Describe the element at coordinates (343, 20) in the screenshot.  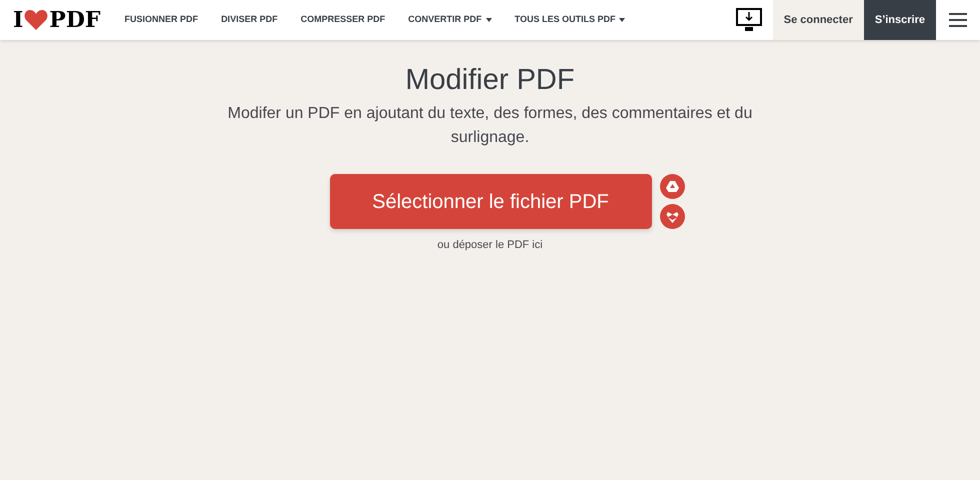
I see `nav-link: COMPRESSER PDF` at that location.